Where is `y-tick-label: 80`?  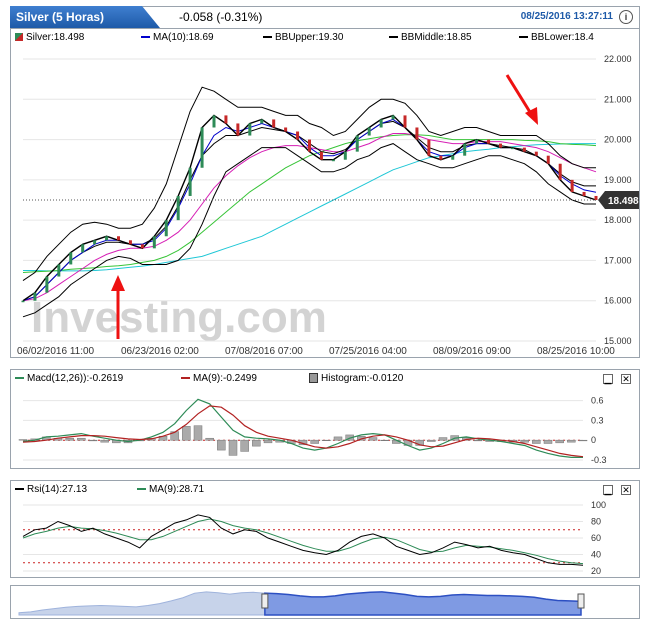 y-tick-label: 80 is located at coordinates (596, 522).